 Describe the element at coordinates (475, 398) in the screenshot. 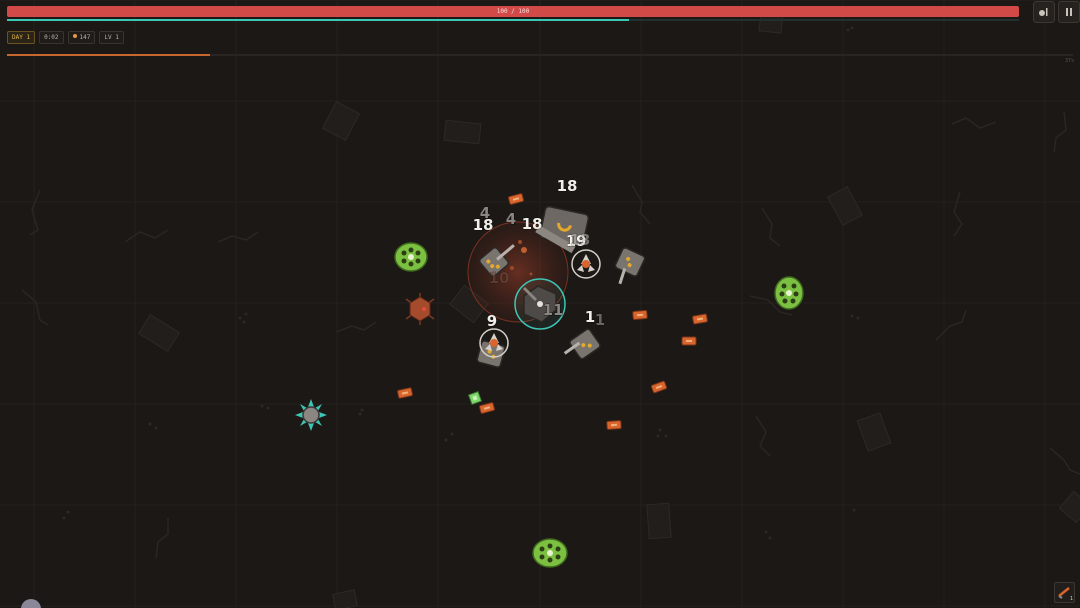

I see `xp-gem` at that location.